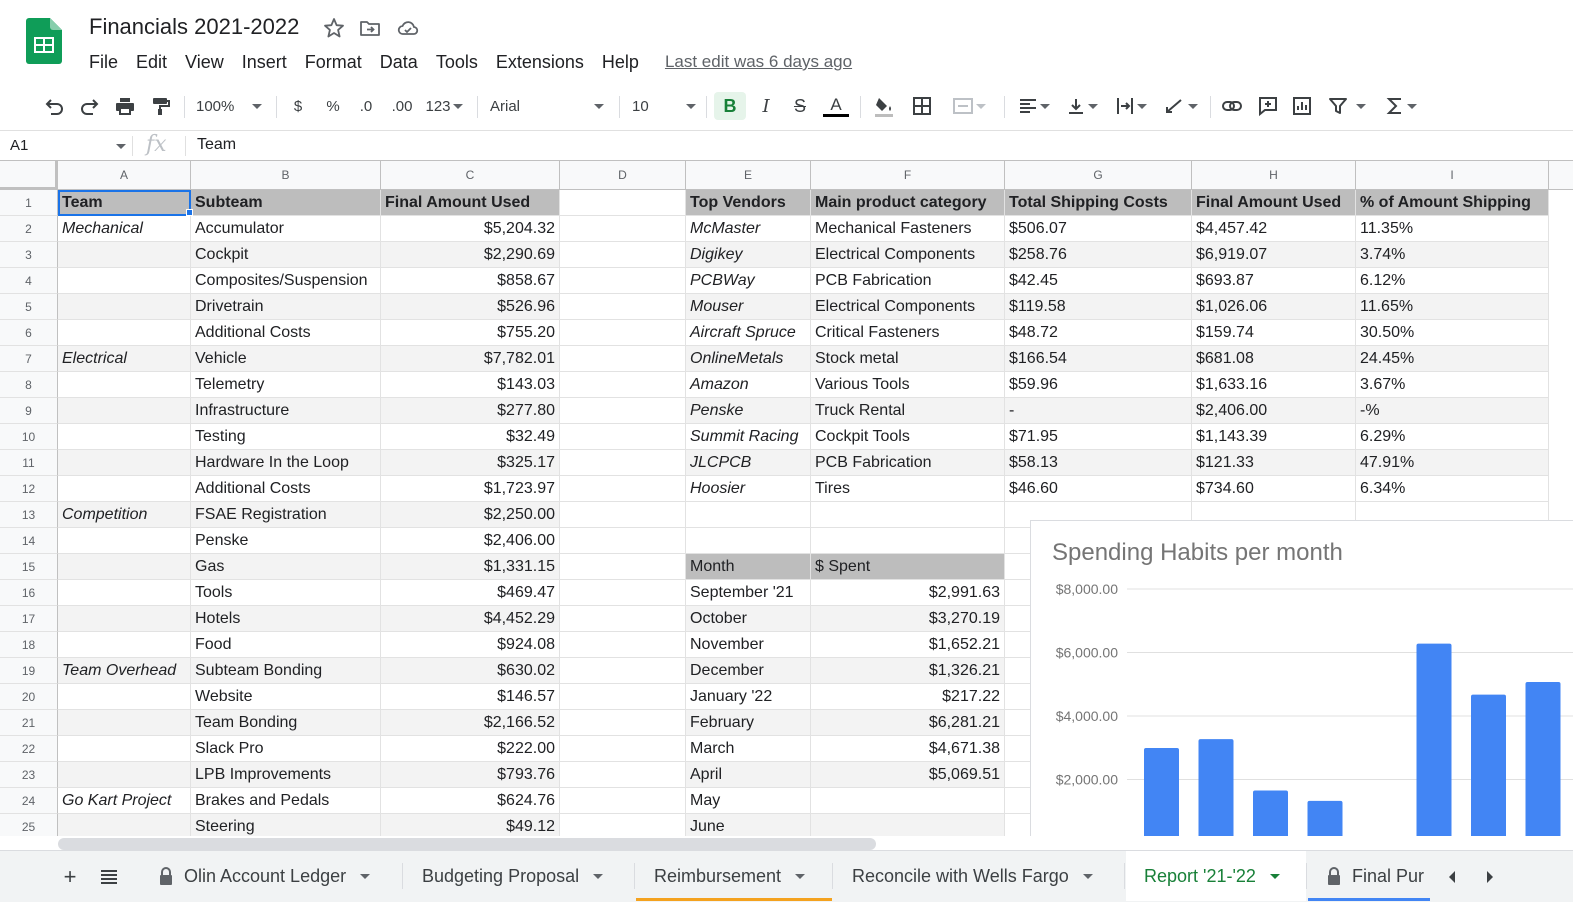 Image resolution: width=1573 pixels, height=902 pixels. Describe the element at coordinates (408, 28) in the screenshot. I see `cloud-status-icon` at that location.